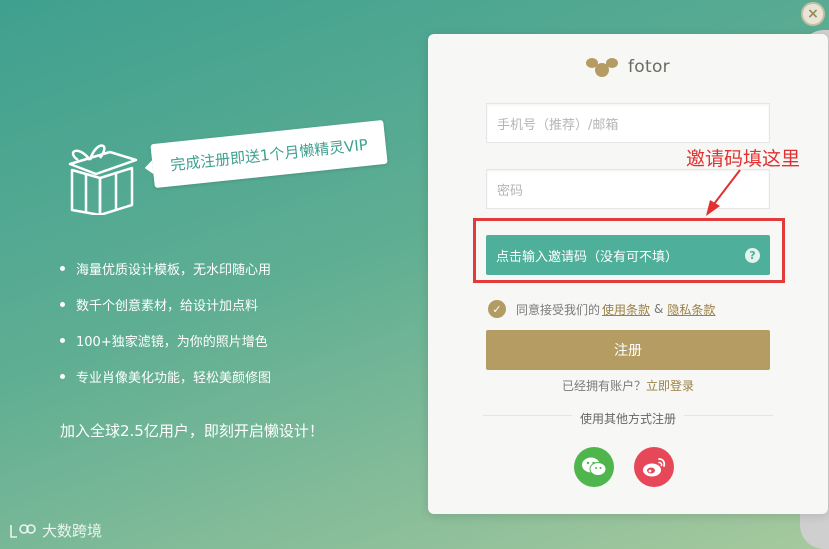 This screenshot has width=829, height=549. What do you see at coordinates (165, 268) in the screenshot?
I see `feature-item: 海量优质设计模板，无水印随心用` at bounding box center [165, 268].